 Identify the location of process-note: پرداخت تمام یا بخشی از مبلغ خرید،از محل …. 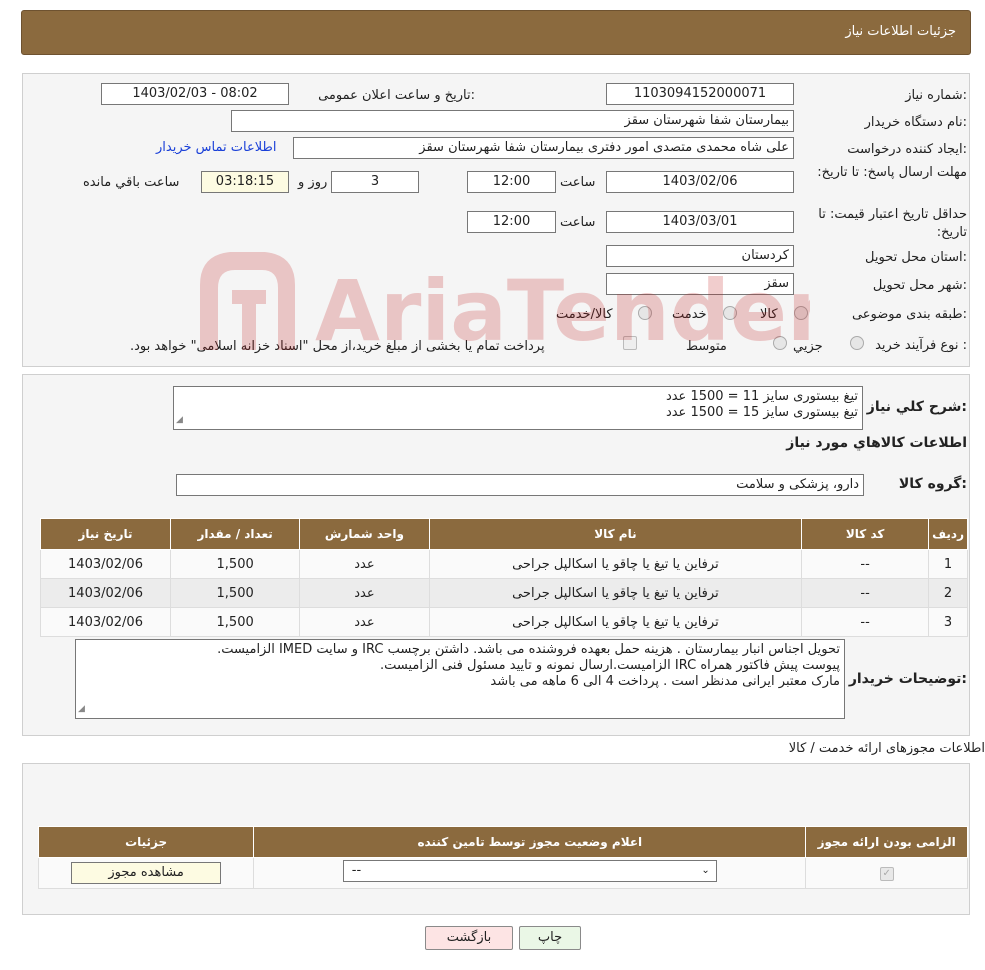
(337, 346).